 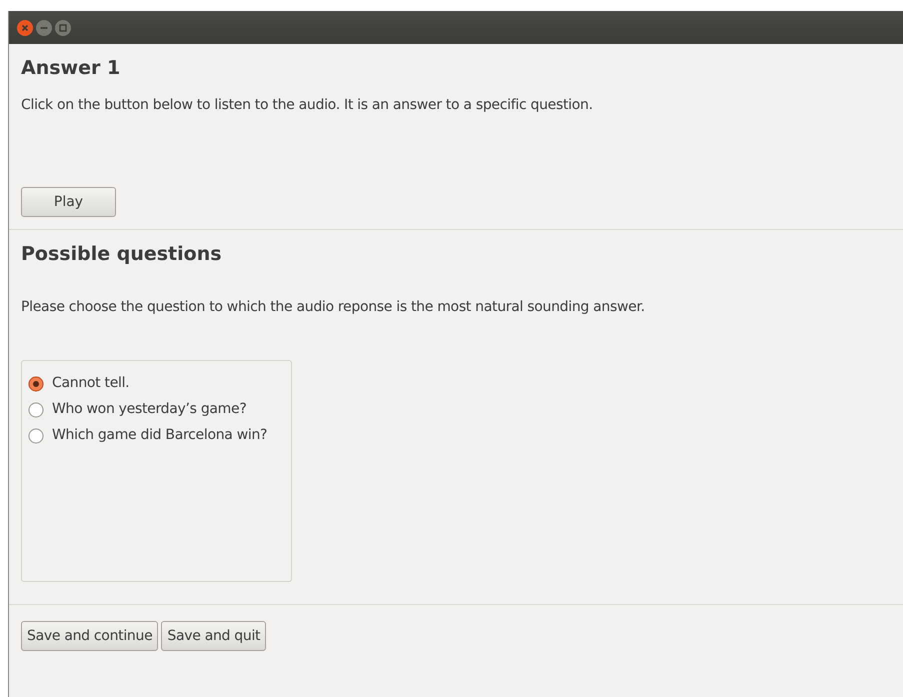 What do you see at coordinates (89, 636) in the screenshot?
I see `action-button: Save and continue` at bounding box center [89, 636].